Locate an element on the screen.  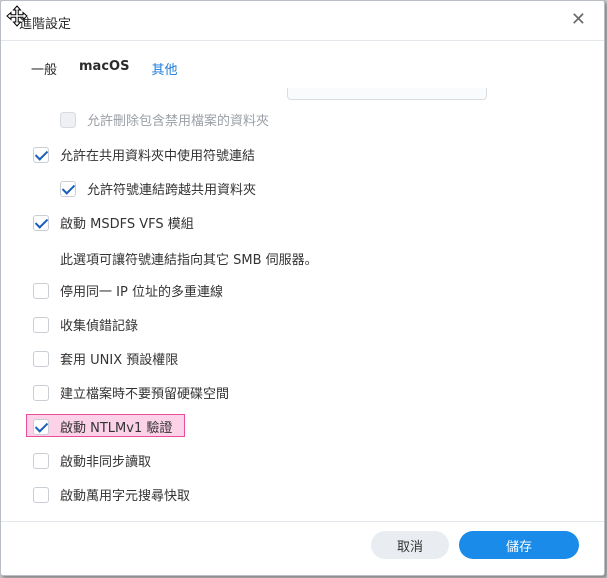
option-allow-delete-banned: 允許刪除包含禁用檔案的資料夾 is located at coordinates (164, 119).